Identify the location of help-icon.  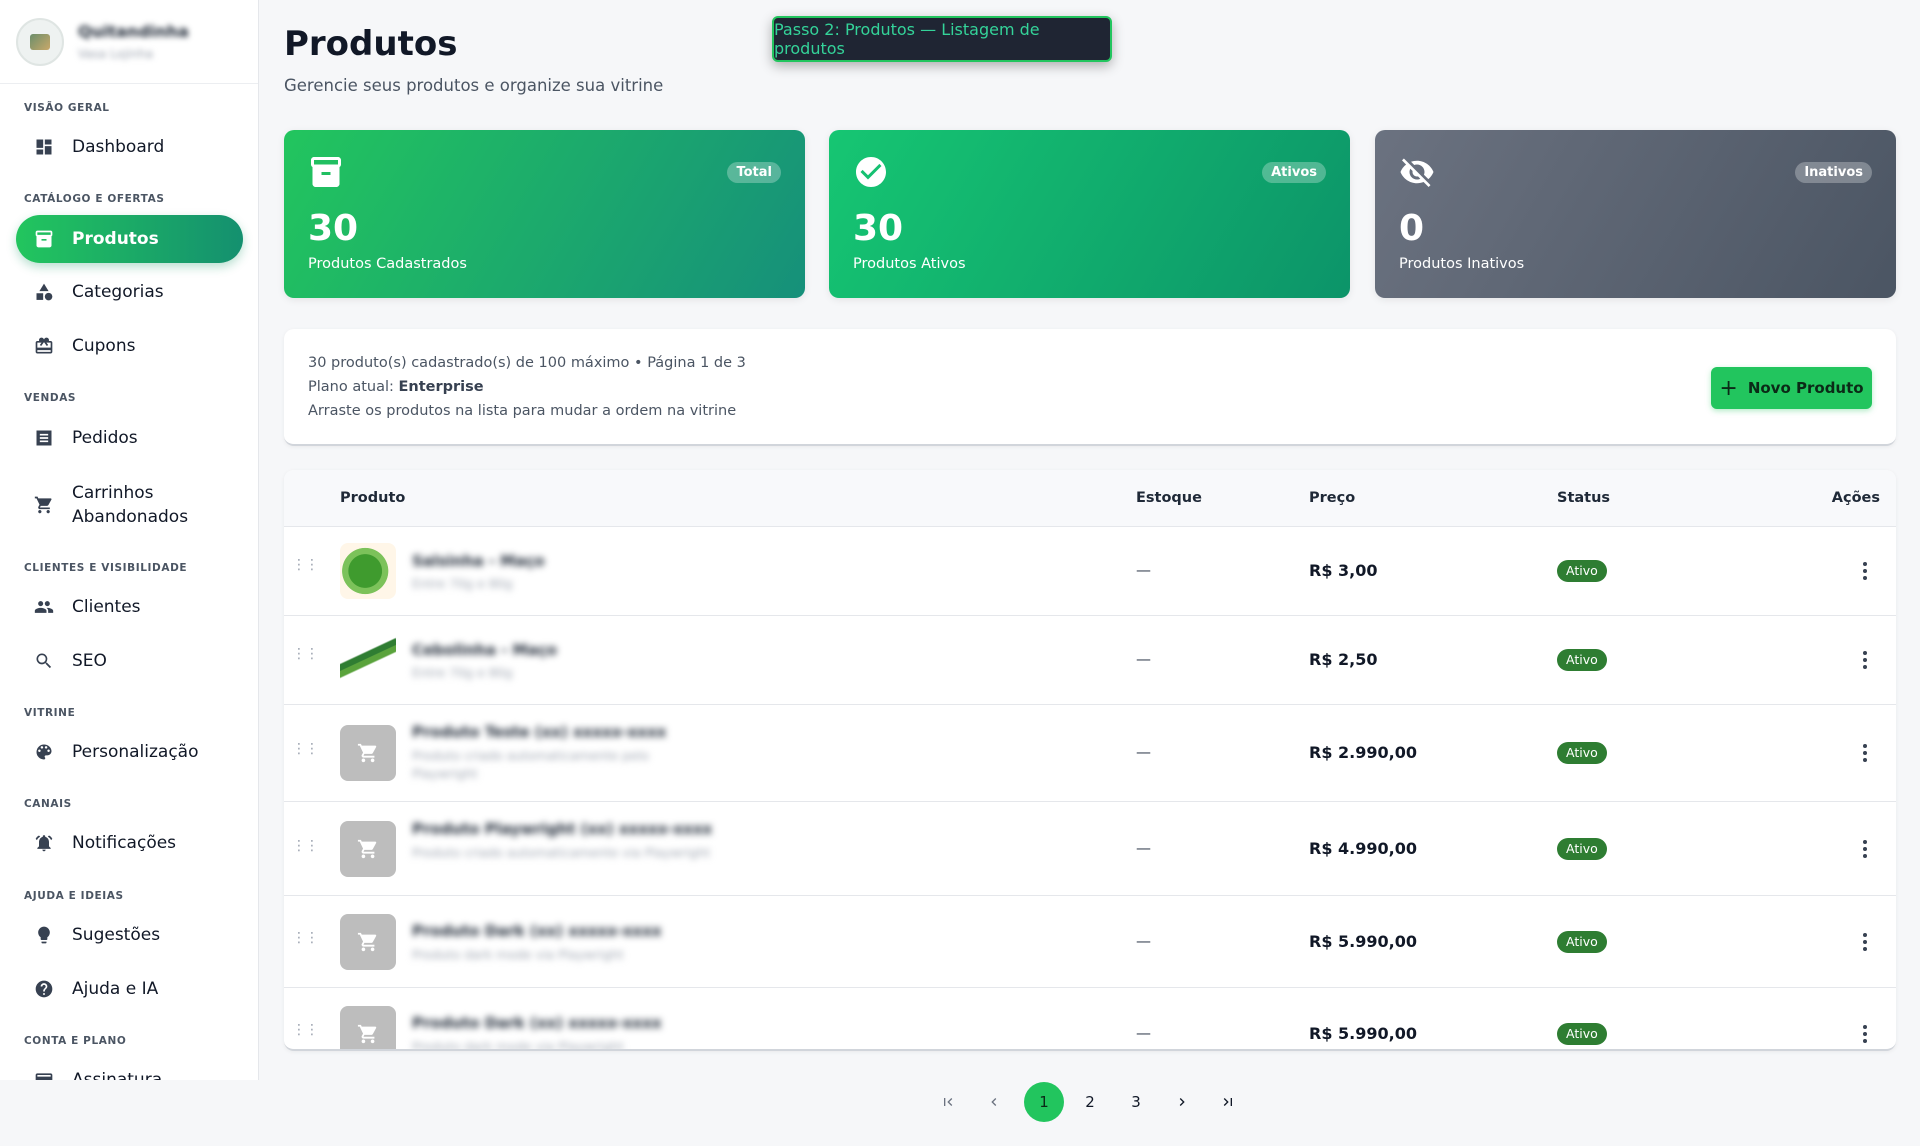
(44, 989).